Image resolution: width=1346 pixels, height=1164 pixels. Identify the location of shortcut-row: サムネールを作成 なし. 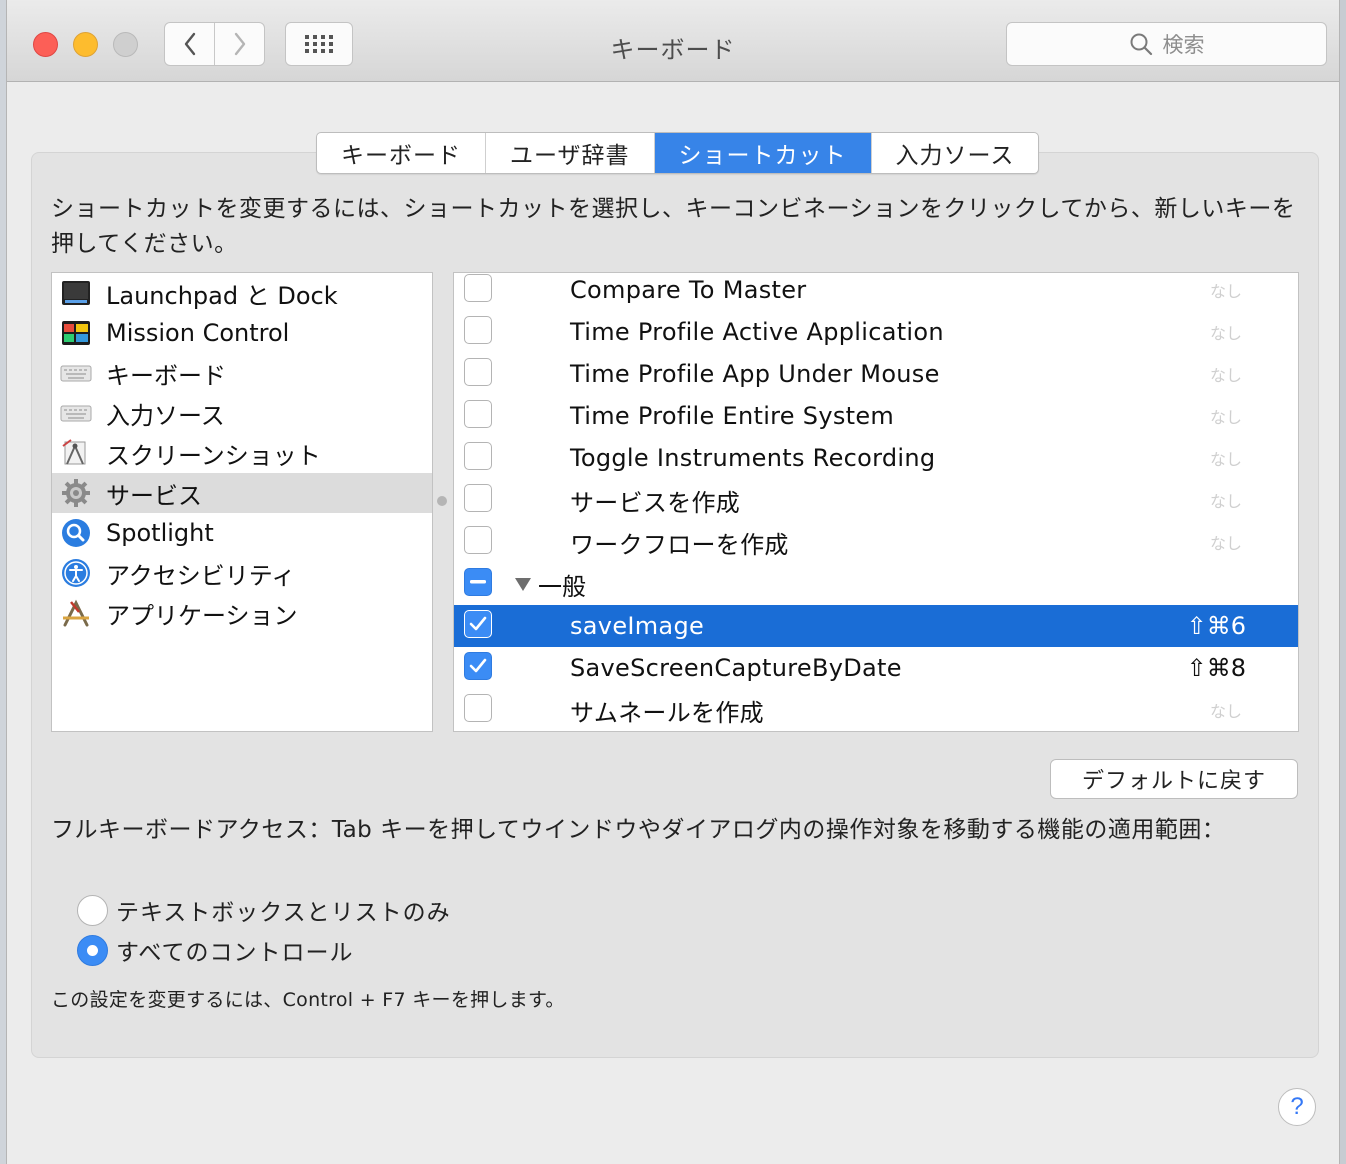
(876, 710).